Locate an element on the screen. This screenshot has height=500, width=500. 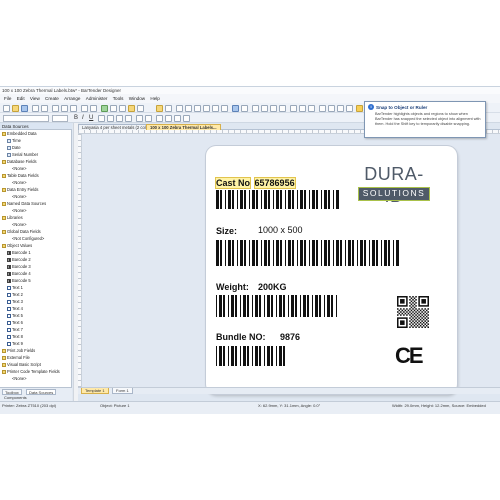
menu-window: Window is located at coordinates (137, 98).